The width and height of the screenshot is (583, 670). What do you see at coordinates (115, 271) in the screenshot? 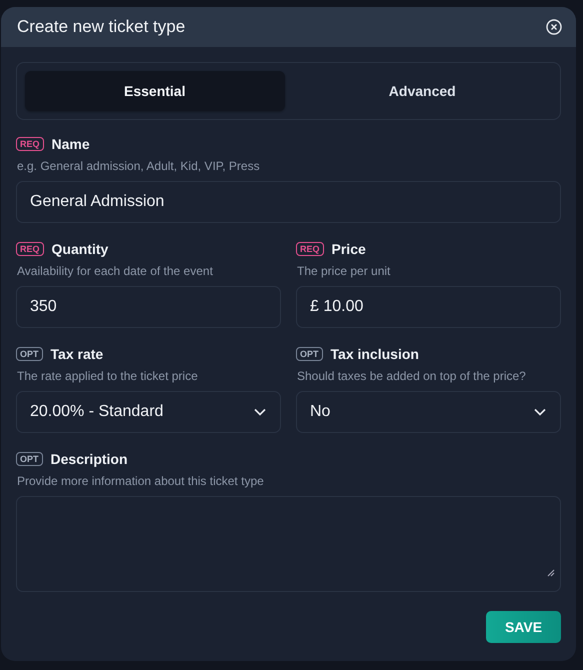
I see `field-hint: Availability for each date of the event` at bounding box center [115, 271].